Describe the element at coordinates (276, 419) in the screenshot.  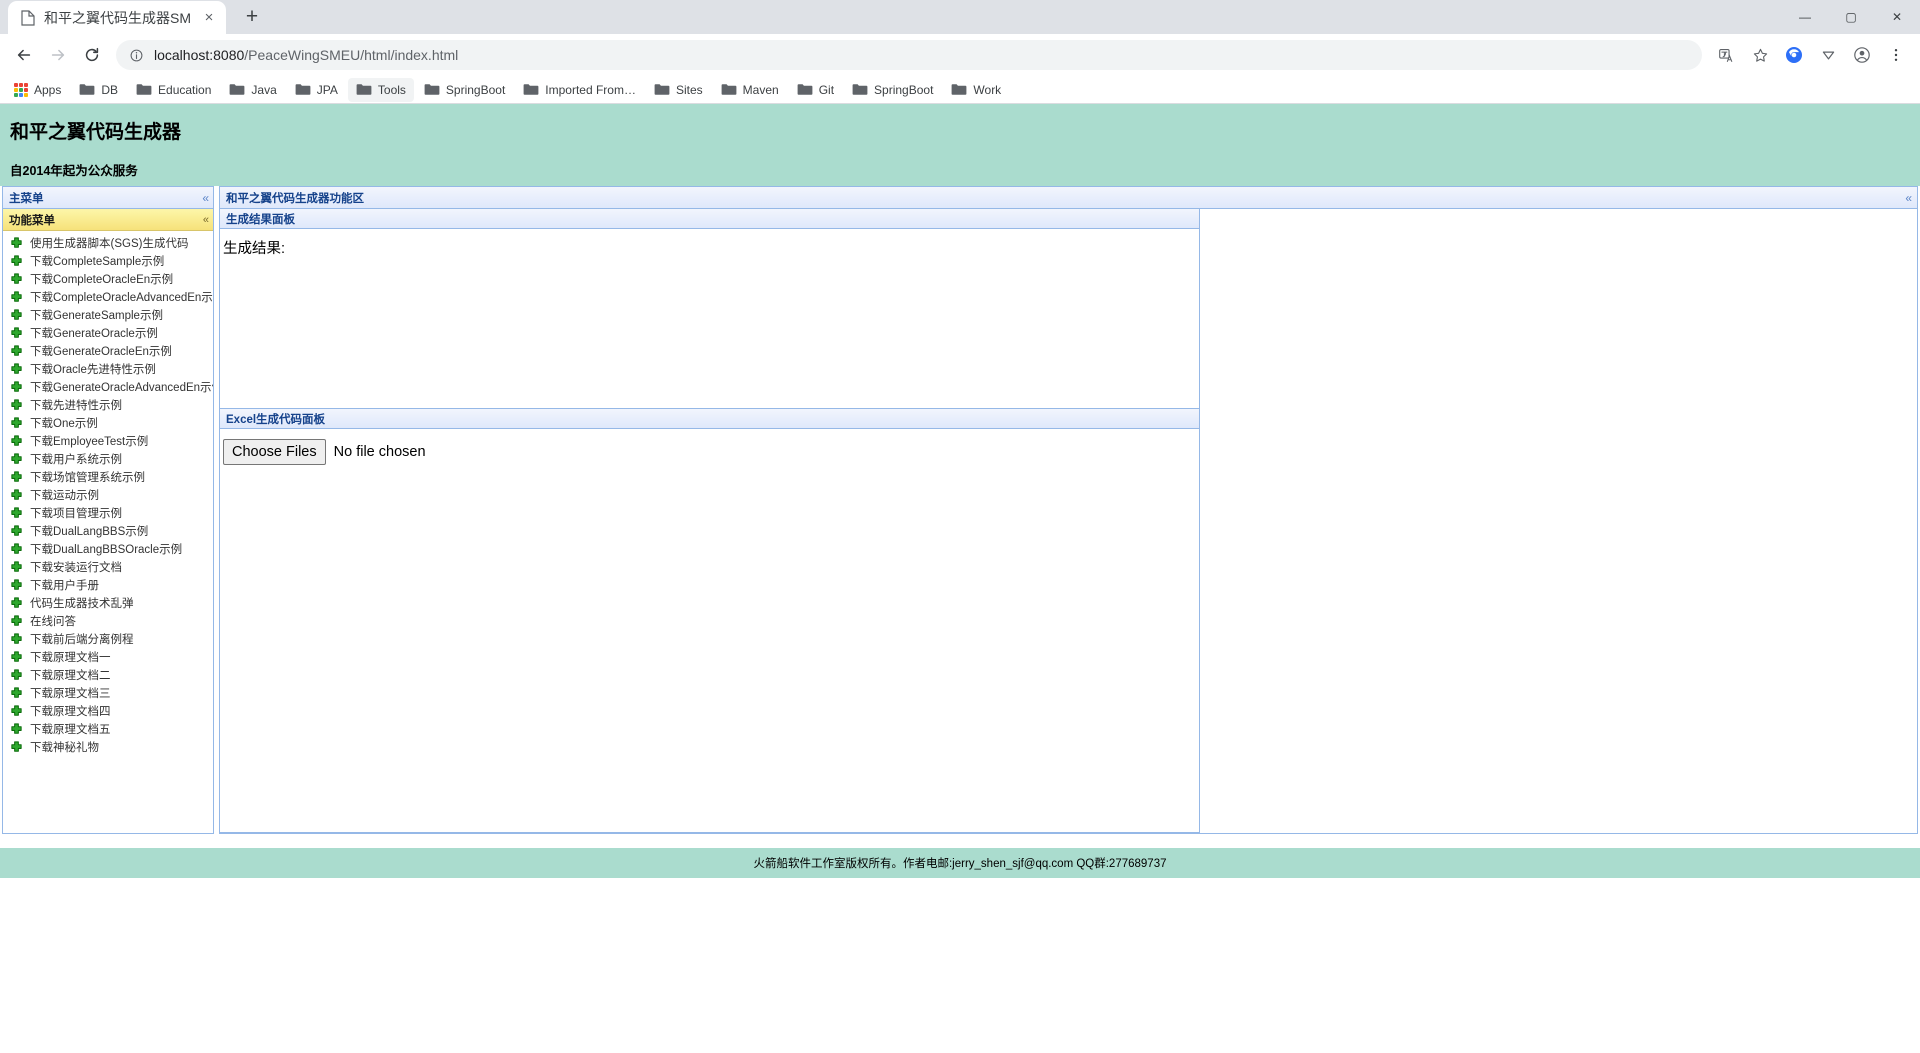
I see `excel-panel-title: Excel生成代码面板` at that location.